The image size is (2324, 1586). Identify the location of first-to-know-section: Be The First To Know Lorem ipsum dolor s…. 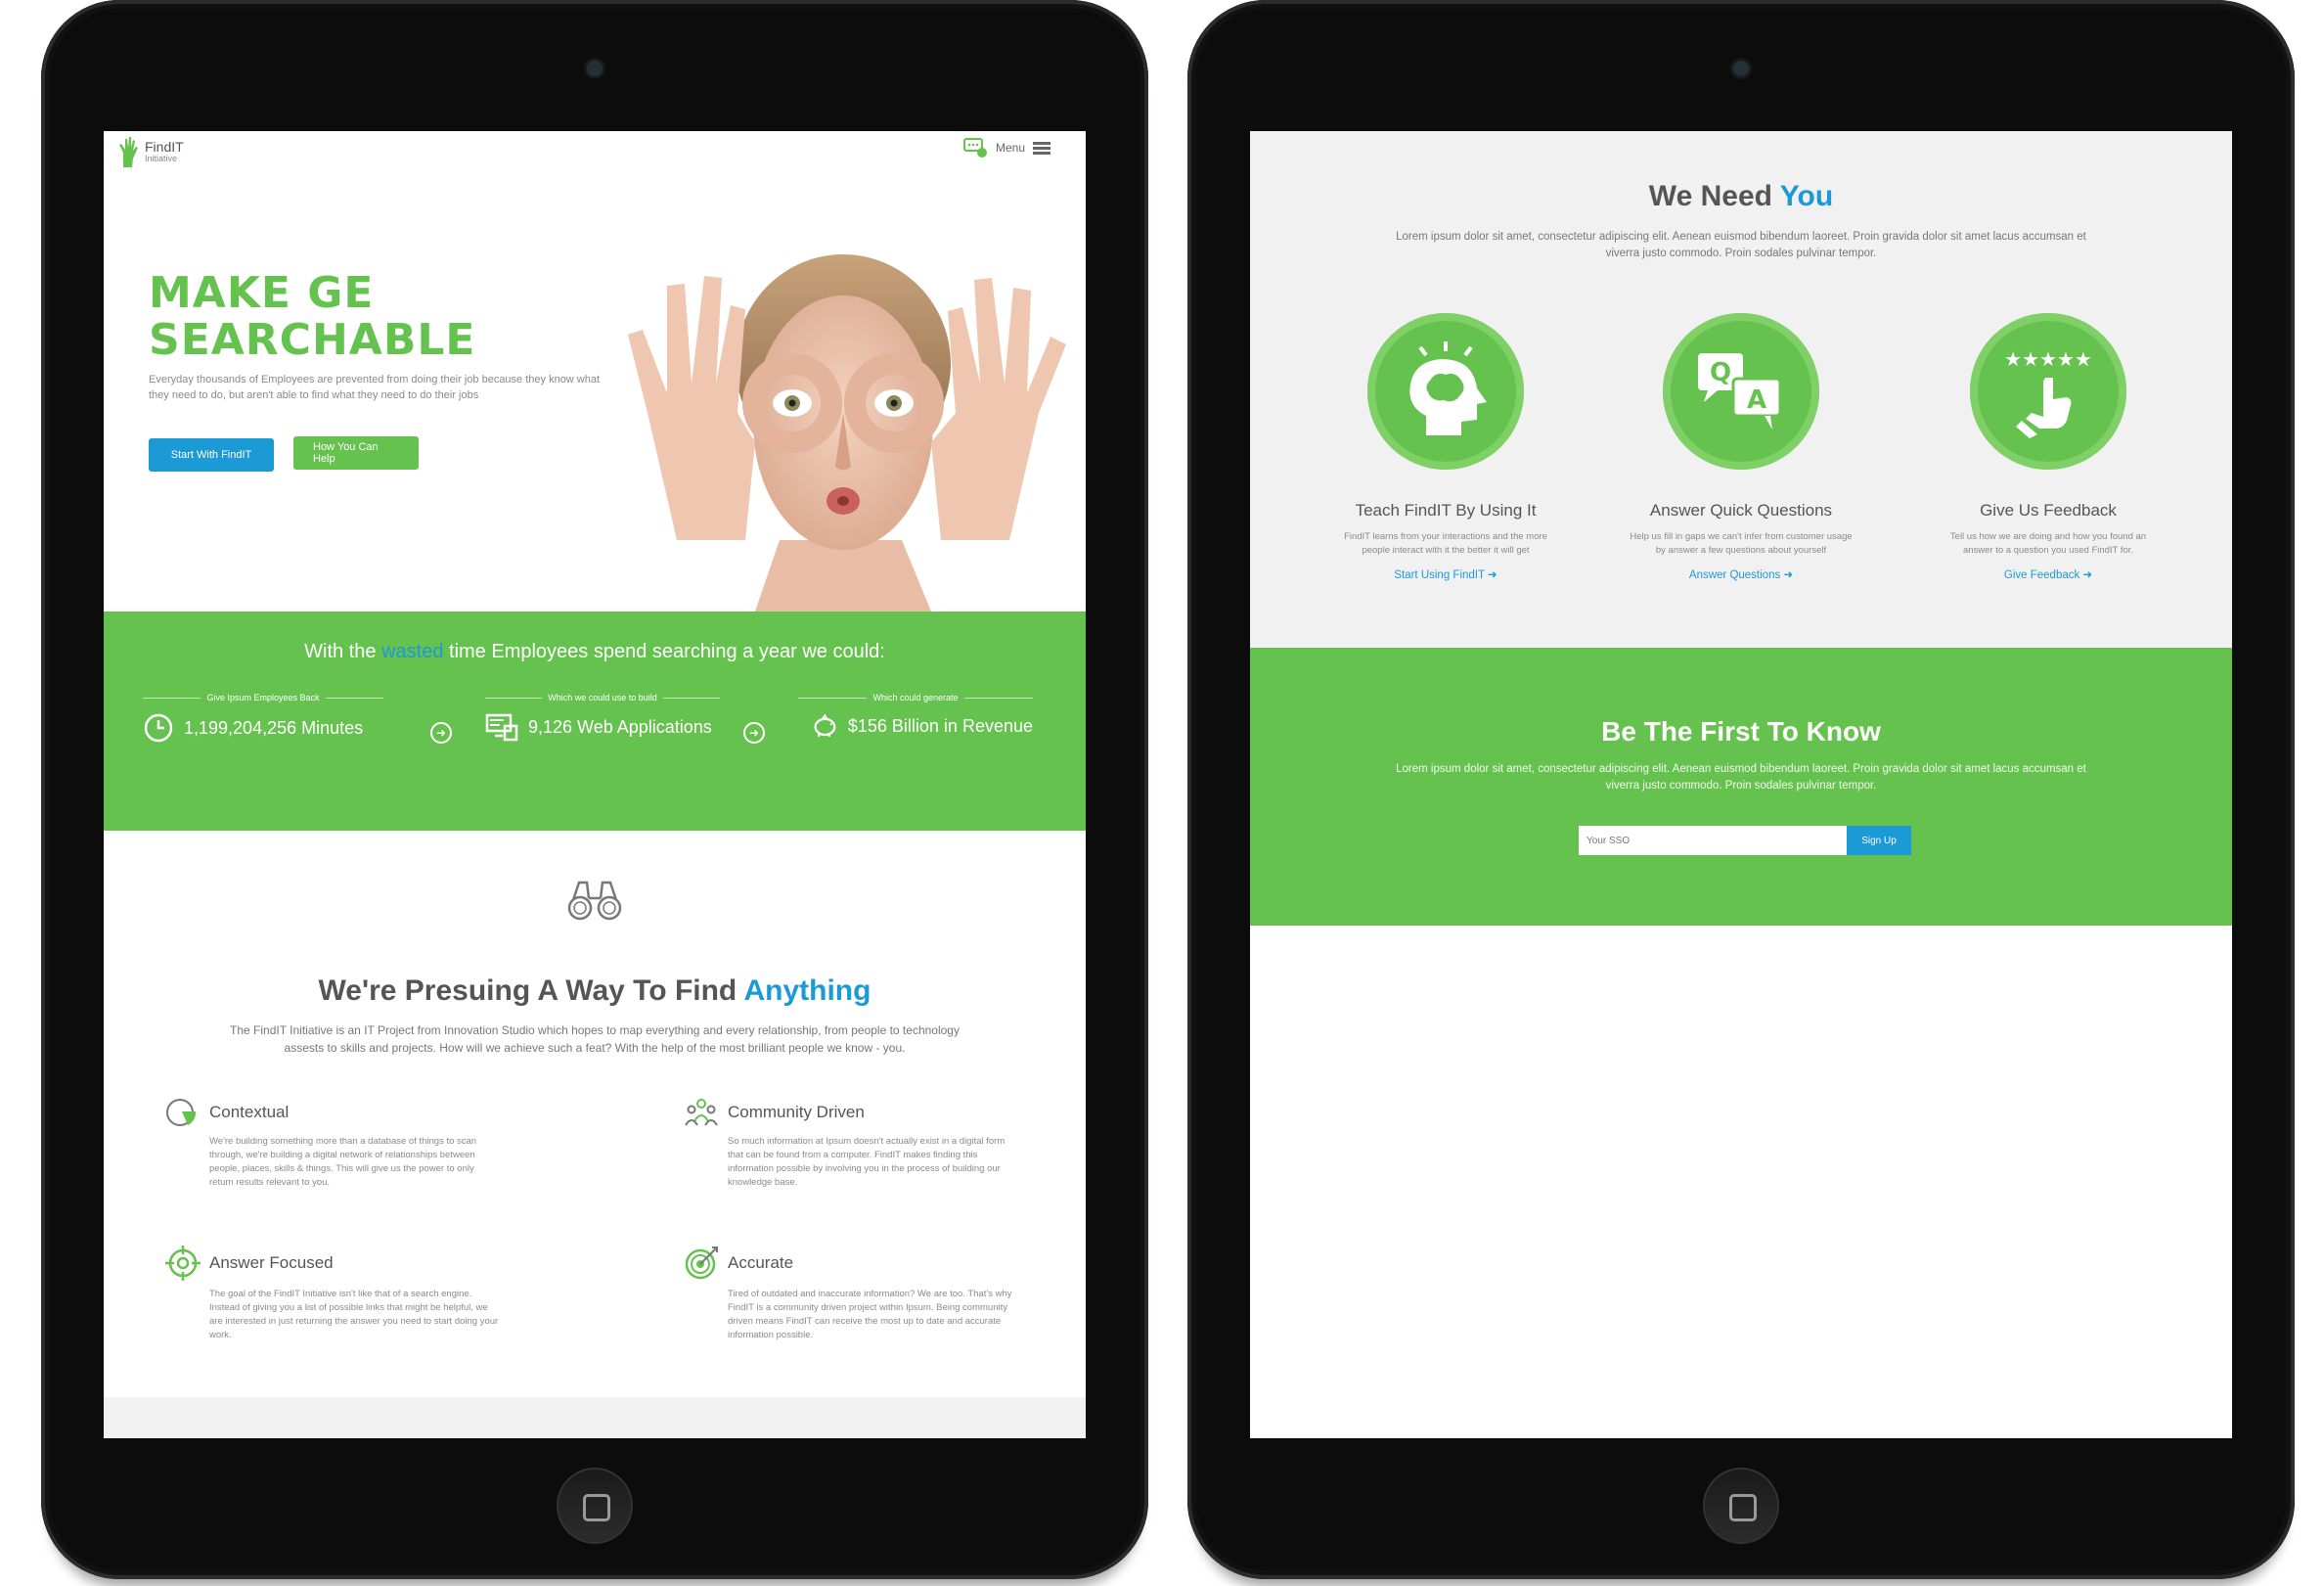
(1741, 787).